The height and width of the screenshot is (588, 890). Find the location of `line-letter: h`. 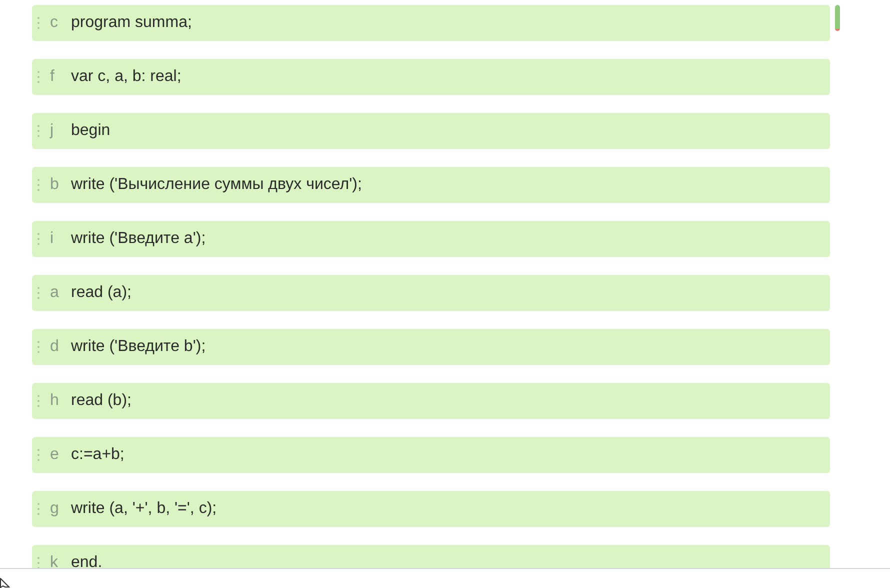

line-letter: h is located at coordinates (55, 401).